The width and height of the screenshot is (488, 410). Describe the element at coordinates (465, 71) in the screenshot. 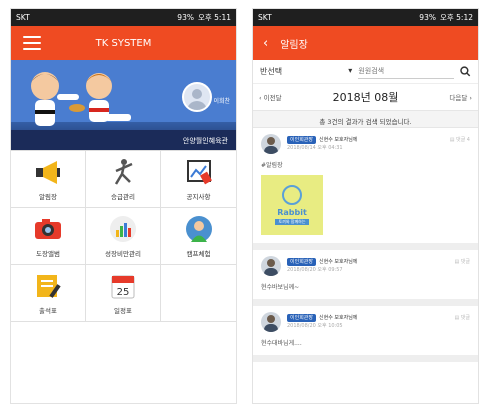

I see `search-icon` at that location.